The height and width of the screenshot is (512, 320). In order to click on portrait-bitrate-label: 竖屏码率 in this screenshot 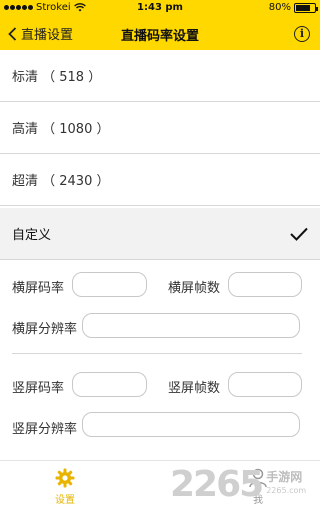, I will do `click(38, 388)`.